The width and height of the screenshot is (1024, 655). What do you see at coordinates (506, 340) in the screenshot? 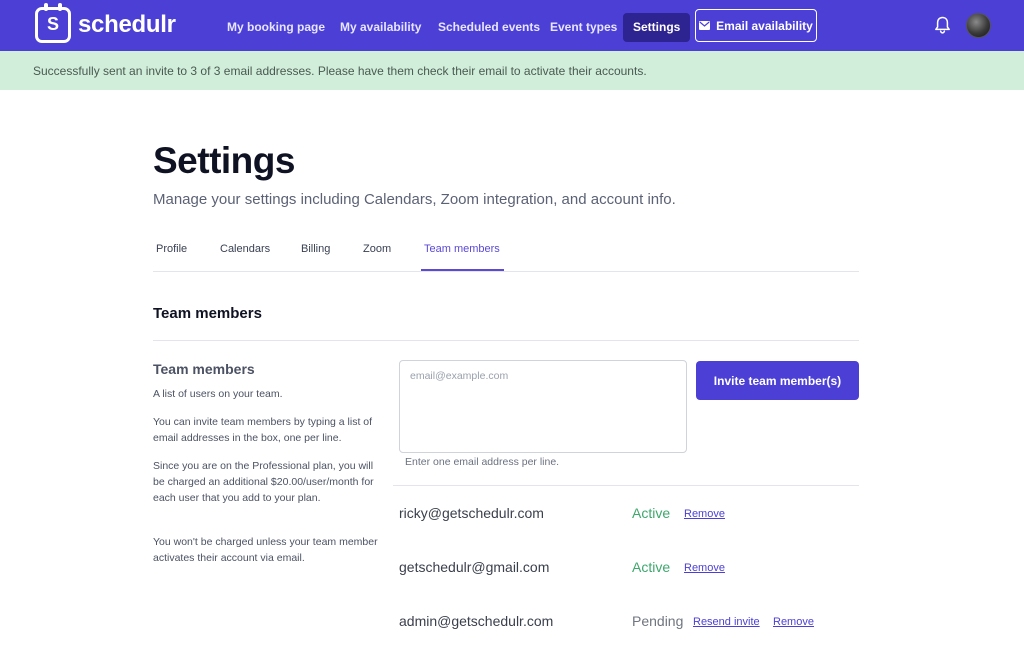
I see `section-divider` at bounding box center [506, 340].